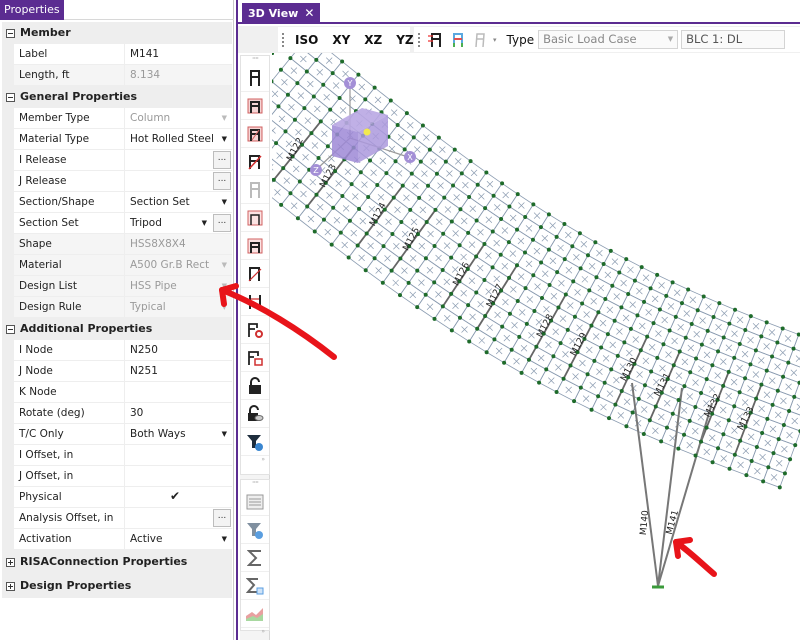  I want to click on property-row-i-offset: I Offset, in, so click(123, 455).